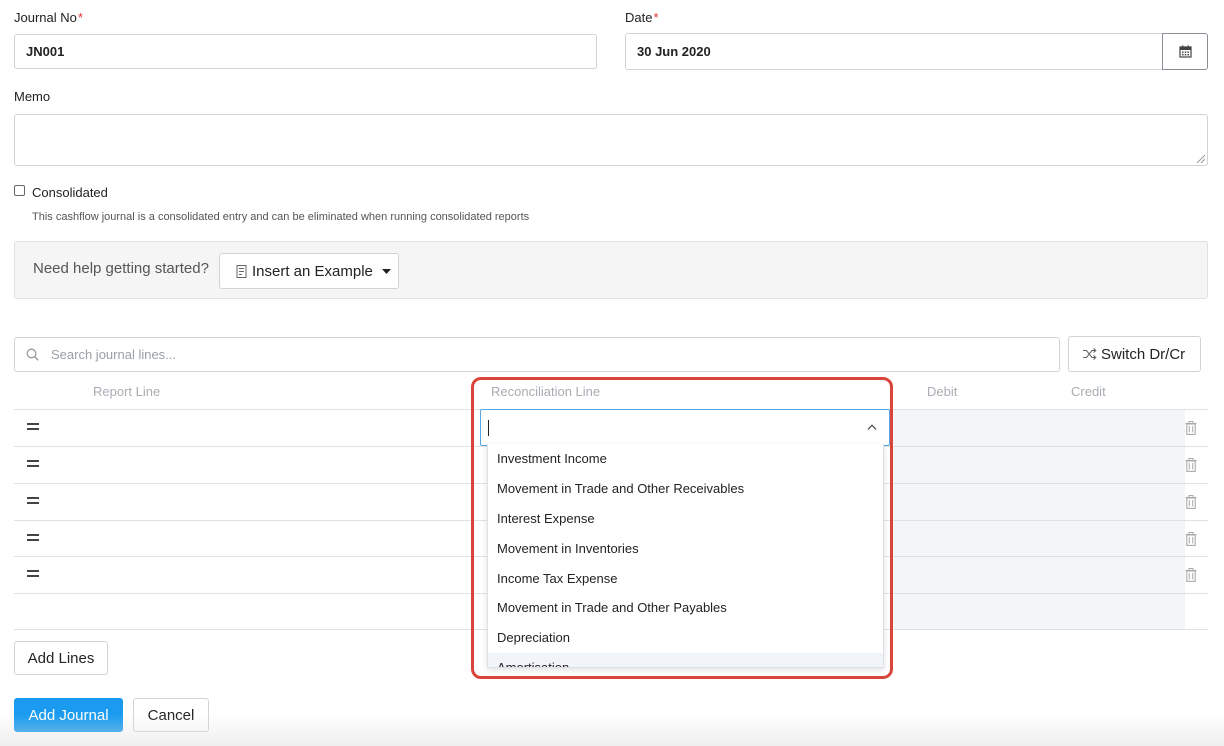  What do you see at coordinates (70, 192) in the screenshot?
I see `consolidated-label: Consolidated` at bounding box center [70, 192].